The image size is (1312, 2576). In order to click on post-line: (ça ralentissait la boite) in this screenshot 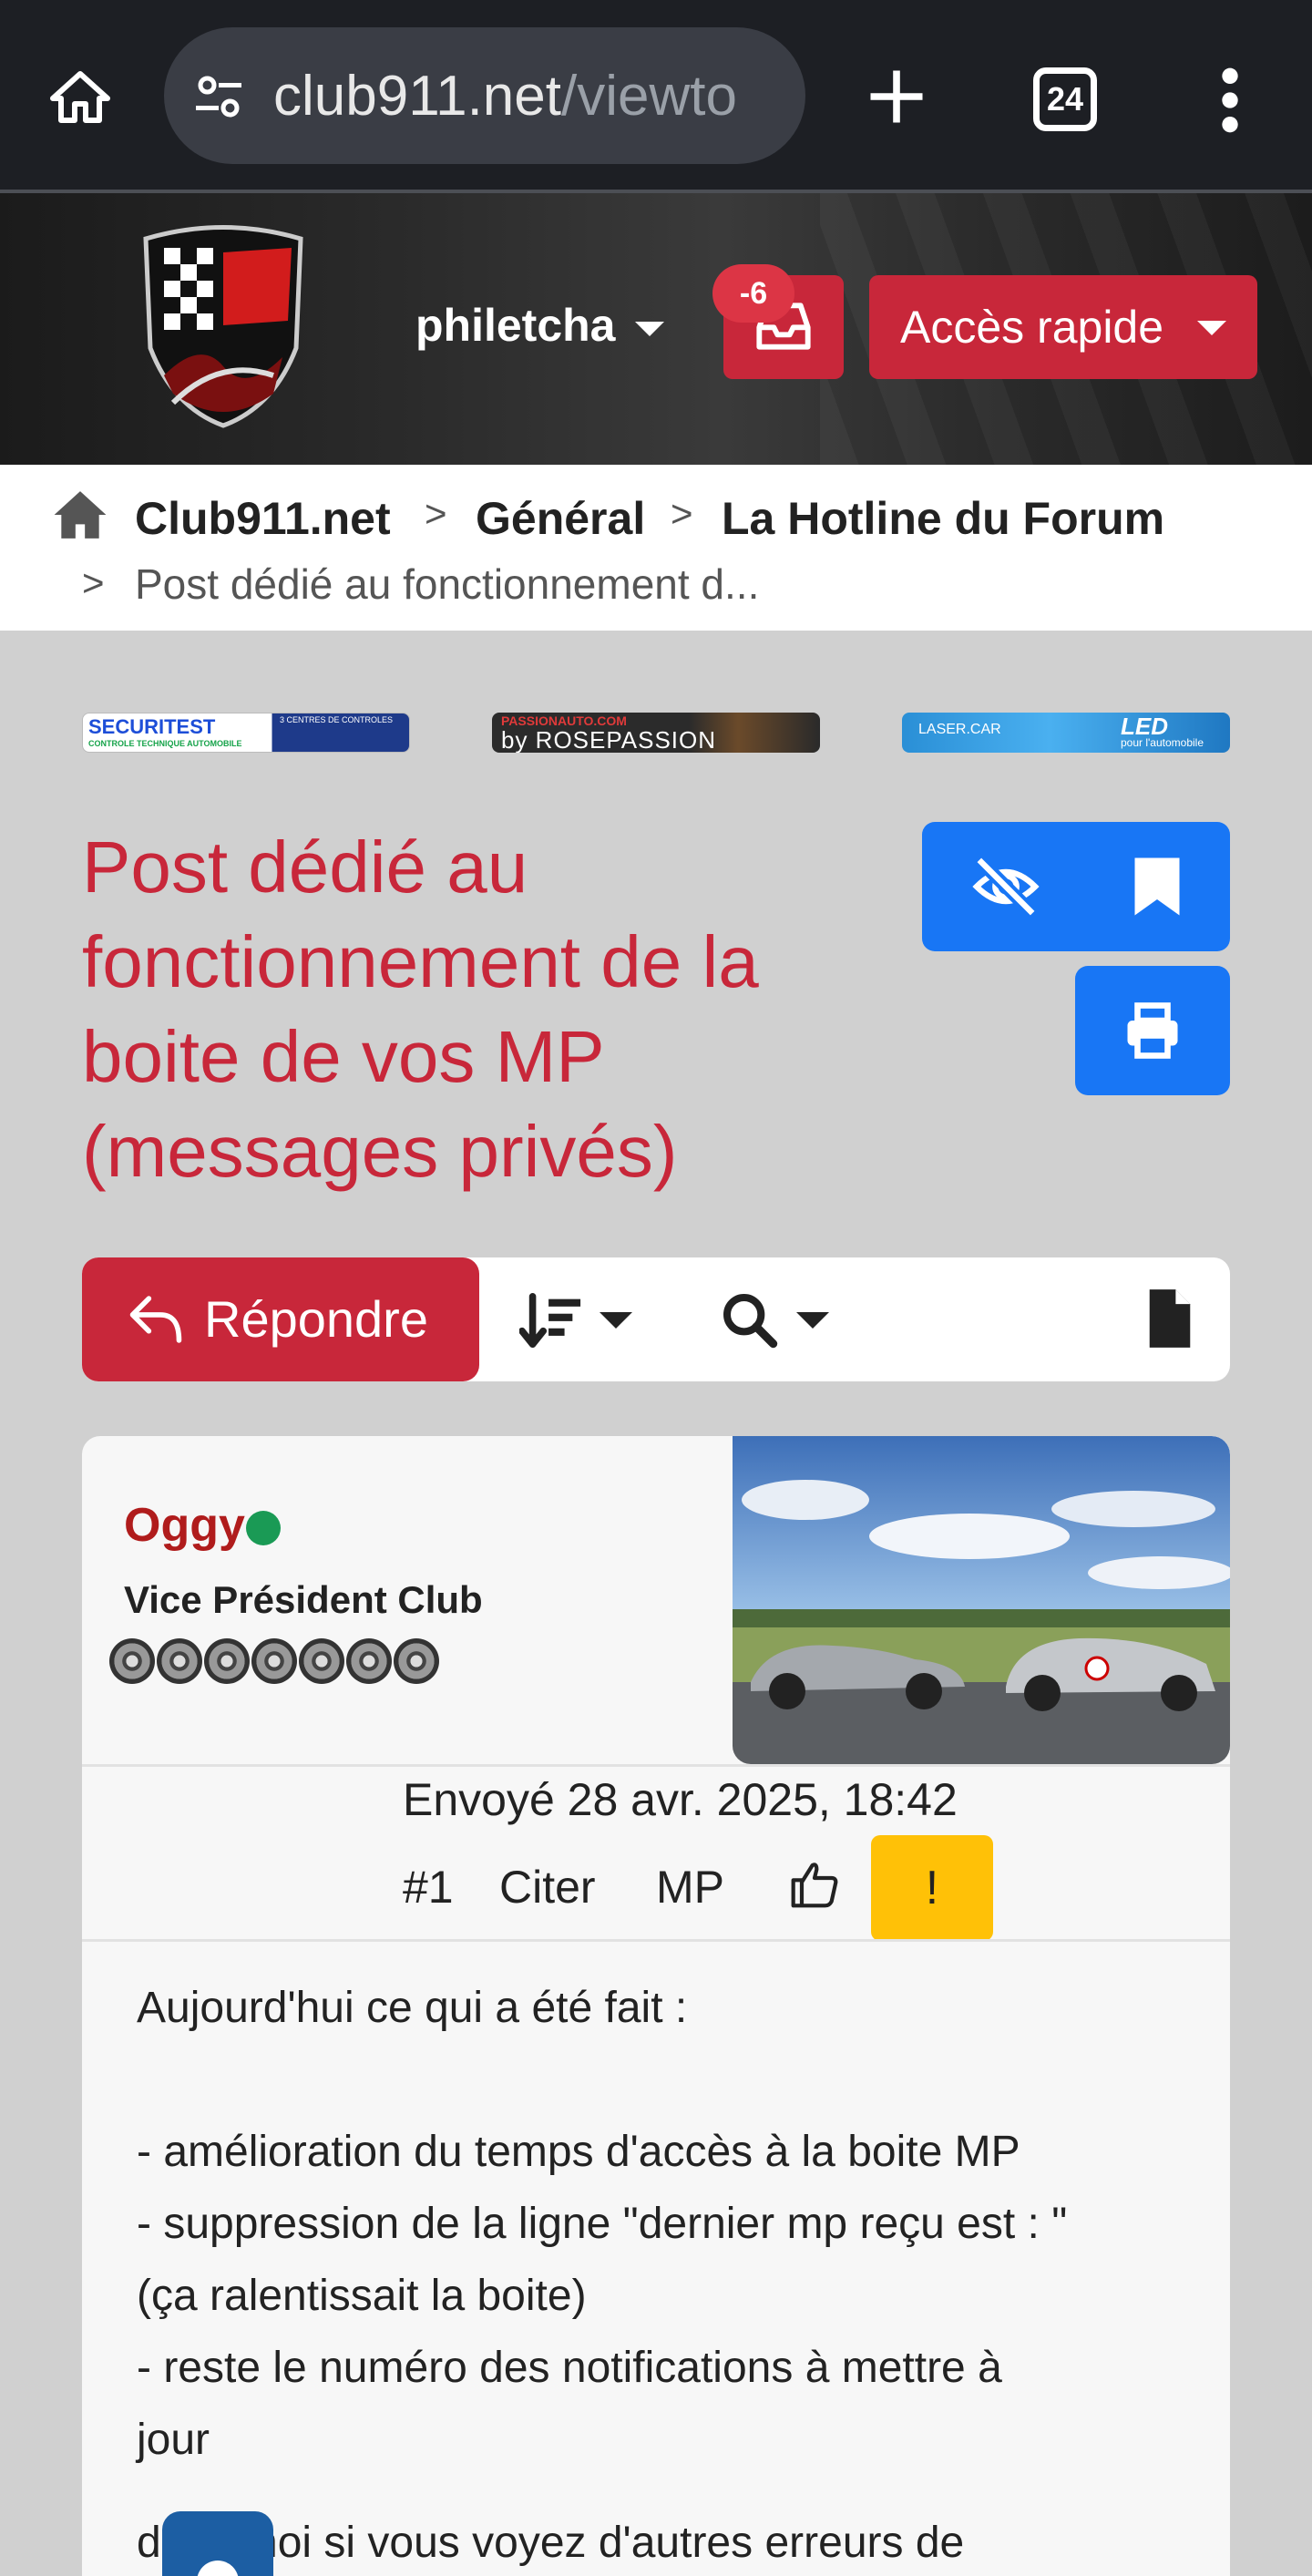, I will do `click(362, 2296)`.